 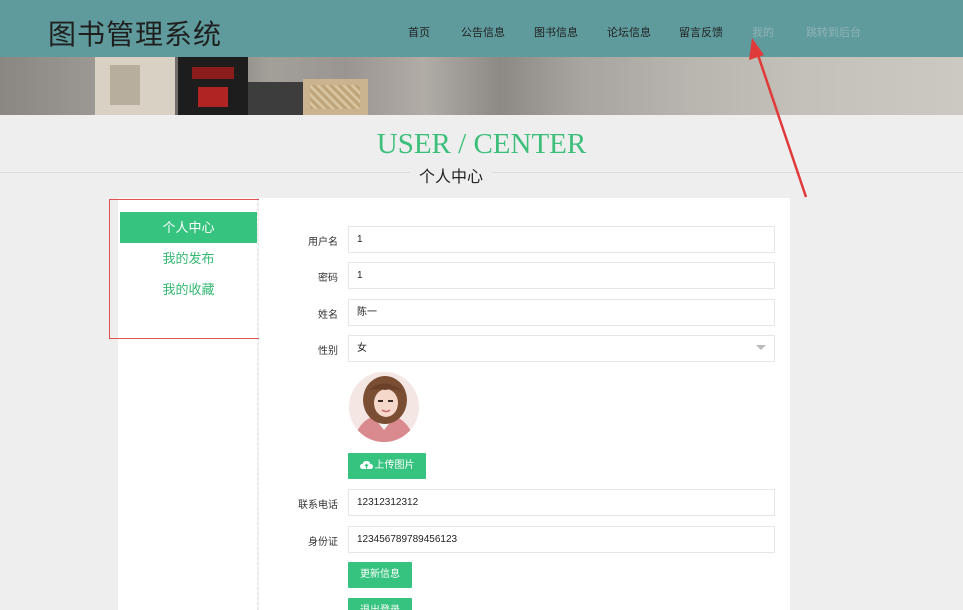 What do you see at coordinates (323, 242) in the screenshot?
I see `username-label: 用户名` at bounding box center [323, 242].